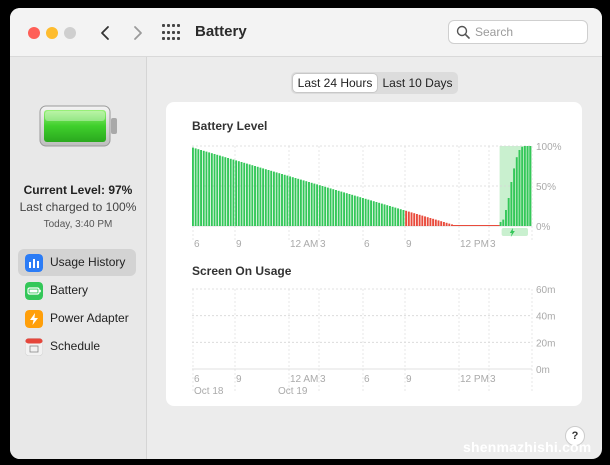 The image size is (610, 465). I want to click on last-charged-text: Last charged to 100%, so click(78, 207).